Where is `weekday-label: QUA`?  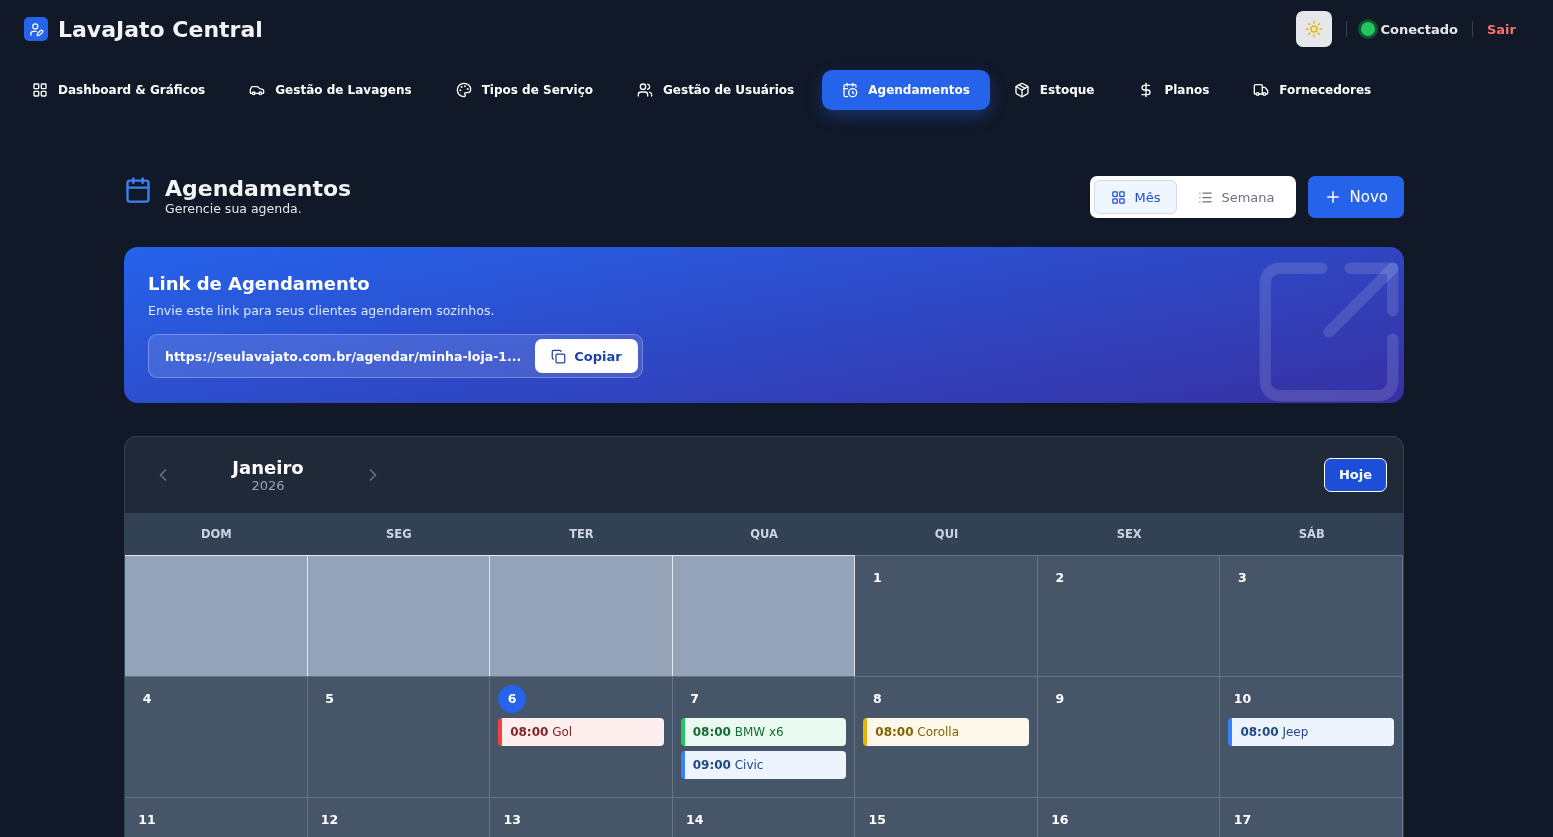
weekday-label: QUA is located at coordinates (764, 533).